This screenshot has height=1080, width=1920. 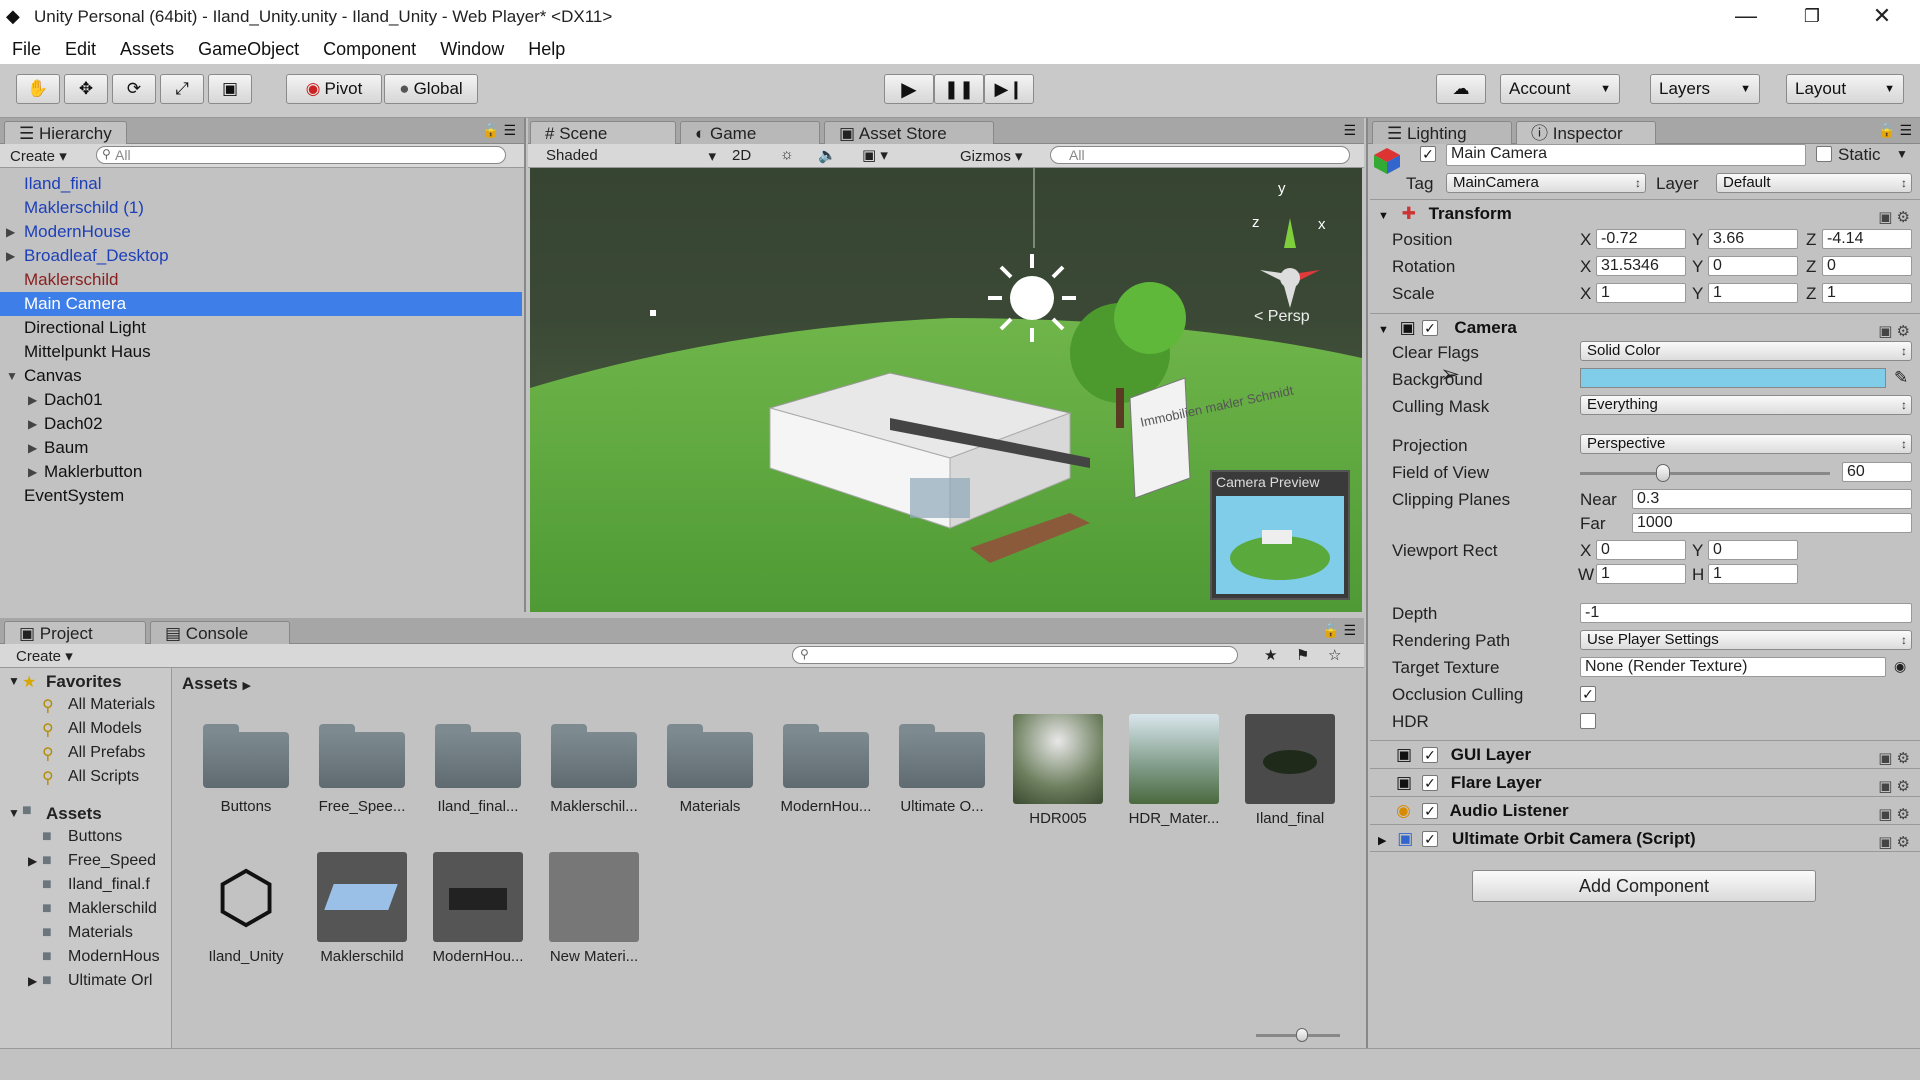 I want to click on orbit-camera-header: ▶ ▣ ✓ Ultimate Orbit Camera (Script) ▣ ⚙, so click(x=1645, y=838).